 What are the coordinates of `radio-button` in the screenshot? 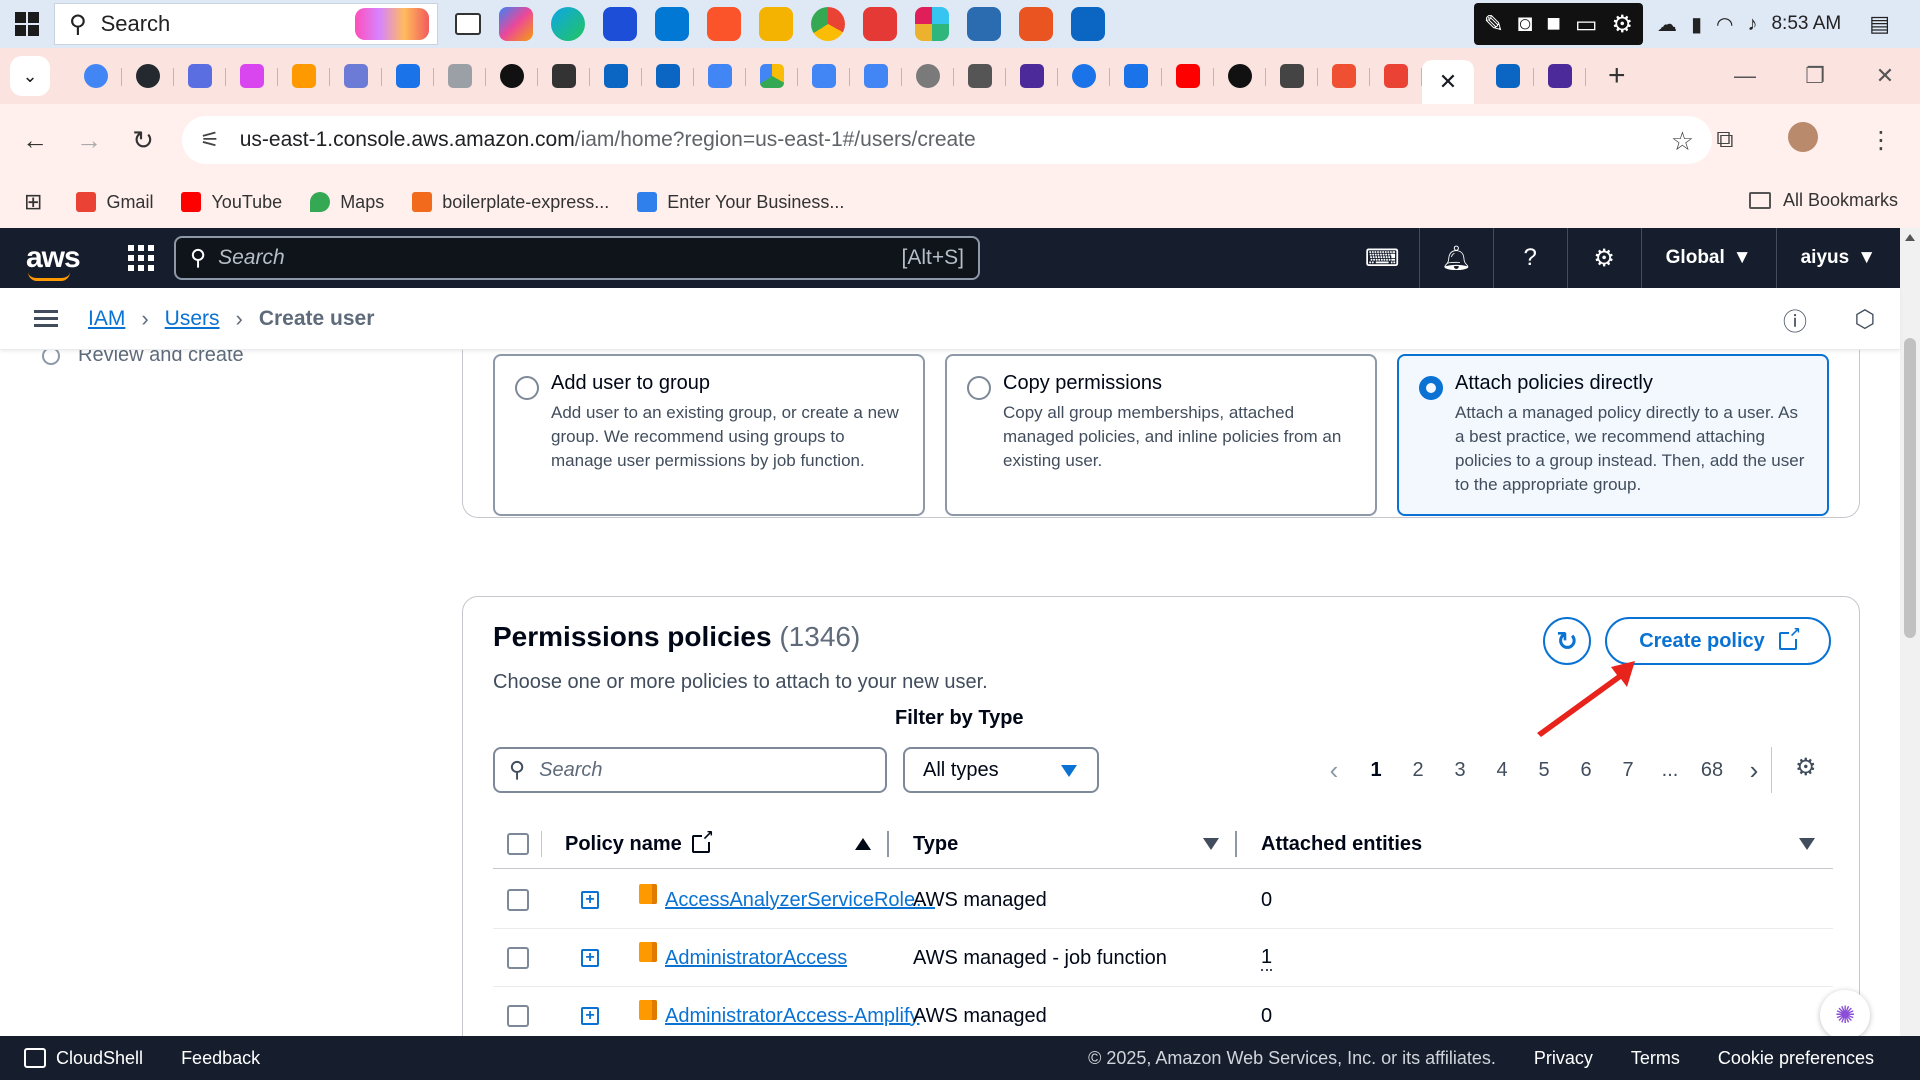 It's located at (527, 388).